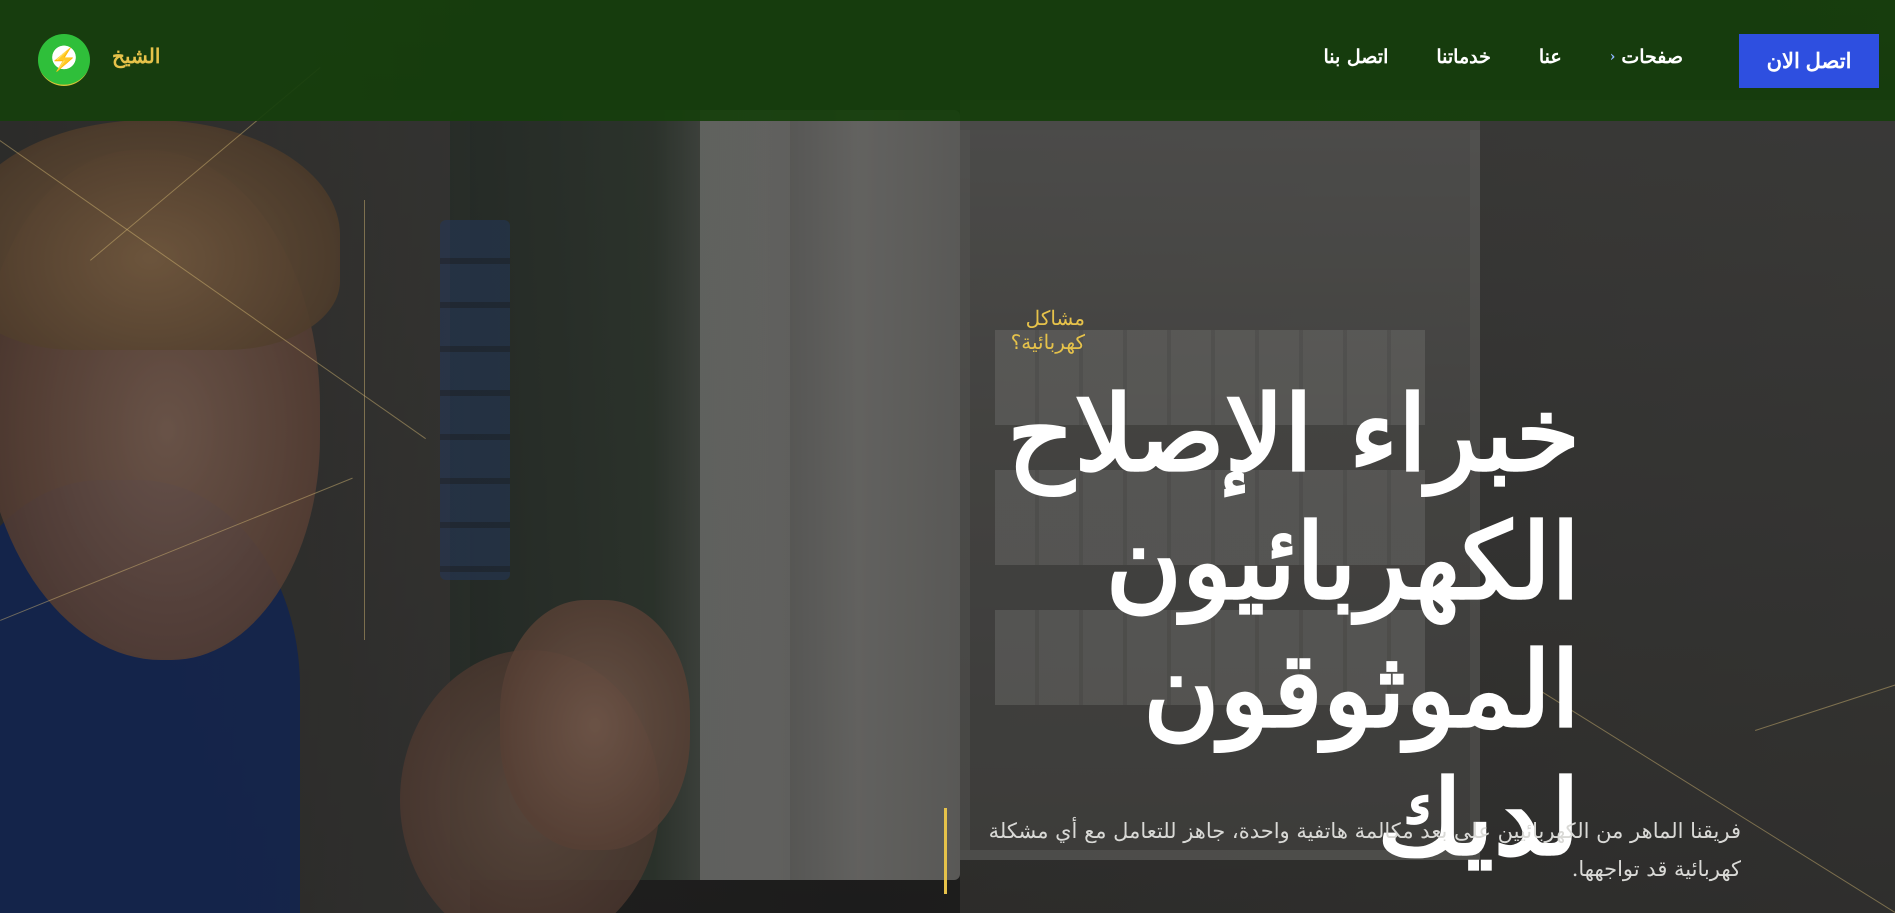 Image resolution: width=1895 pixels, height=913 pixels. What do you see at coordinates (136, 56) in the screenshot?
I see `brand-name: الشيخ` at bounding box center [136, 56].